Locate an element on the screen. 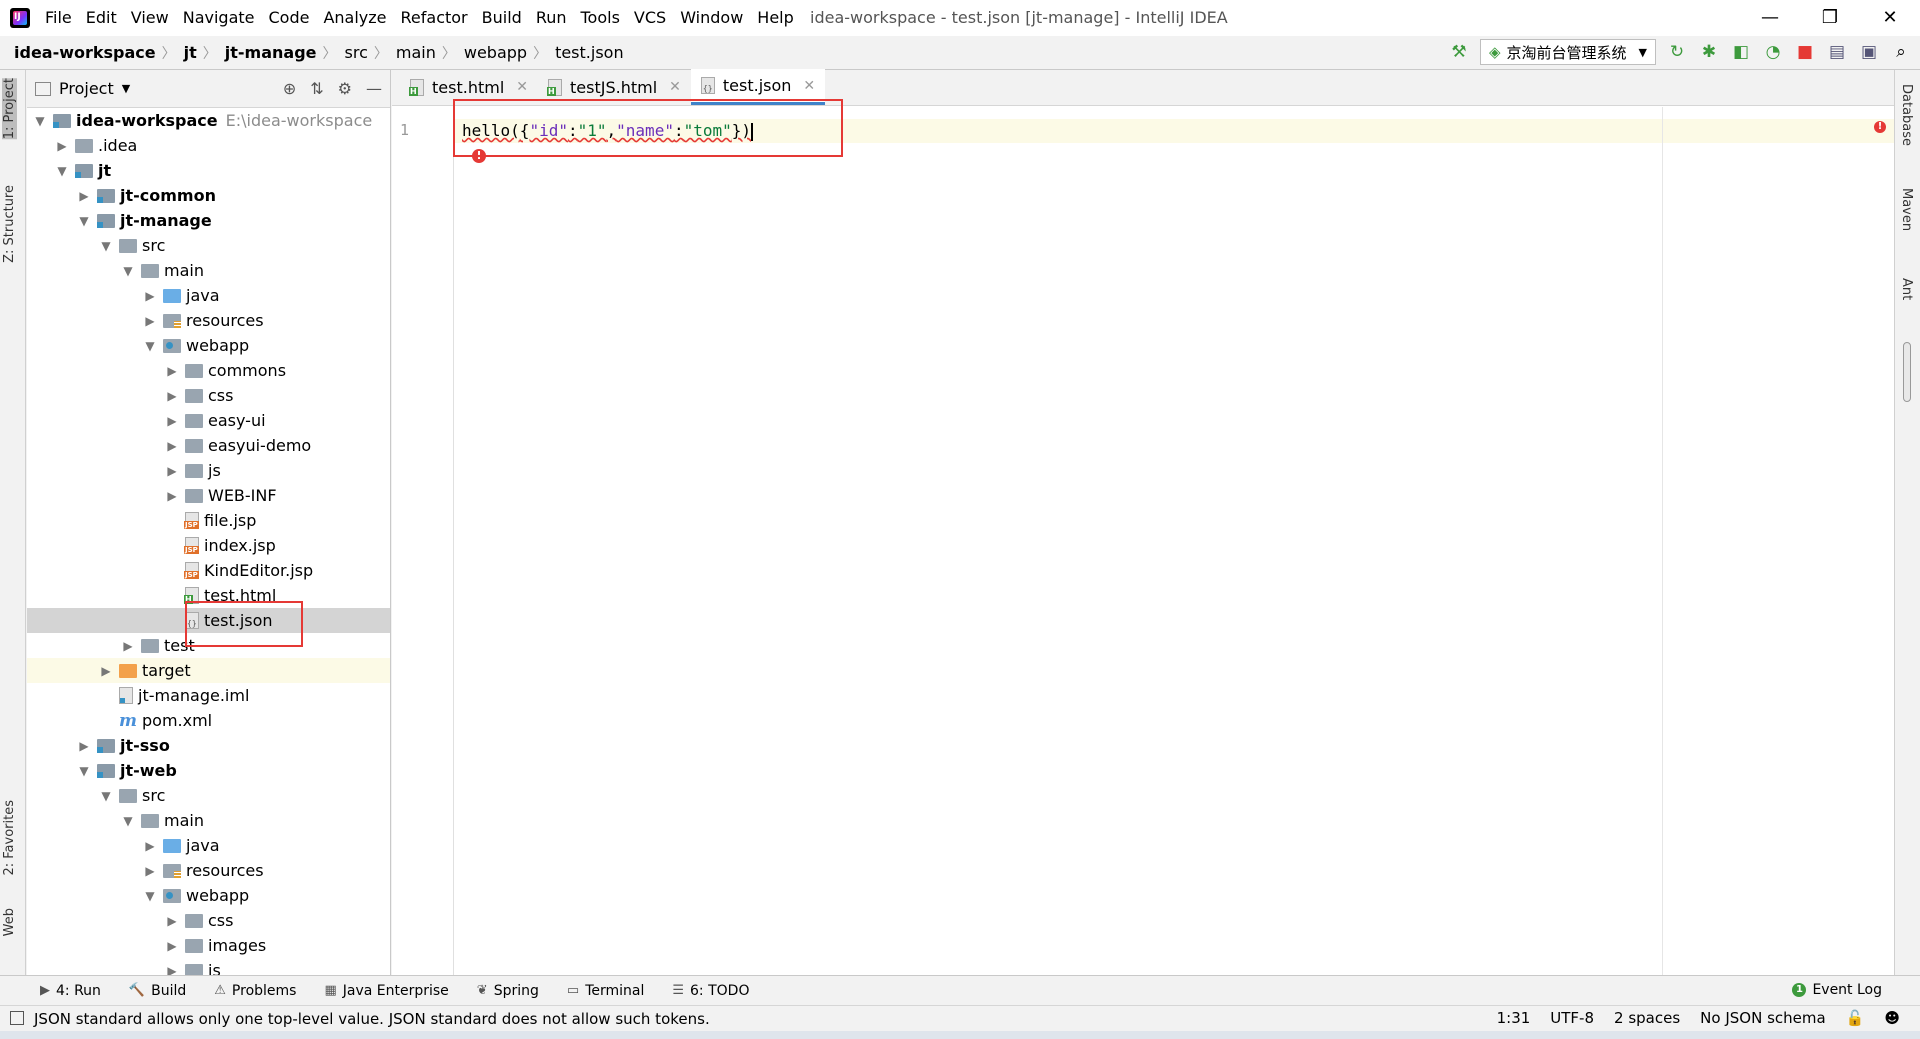  tree-item: jt-manage.iml is located at coordinates (208, 695).